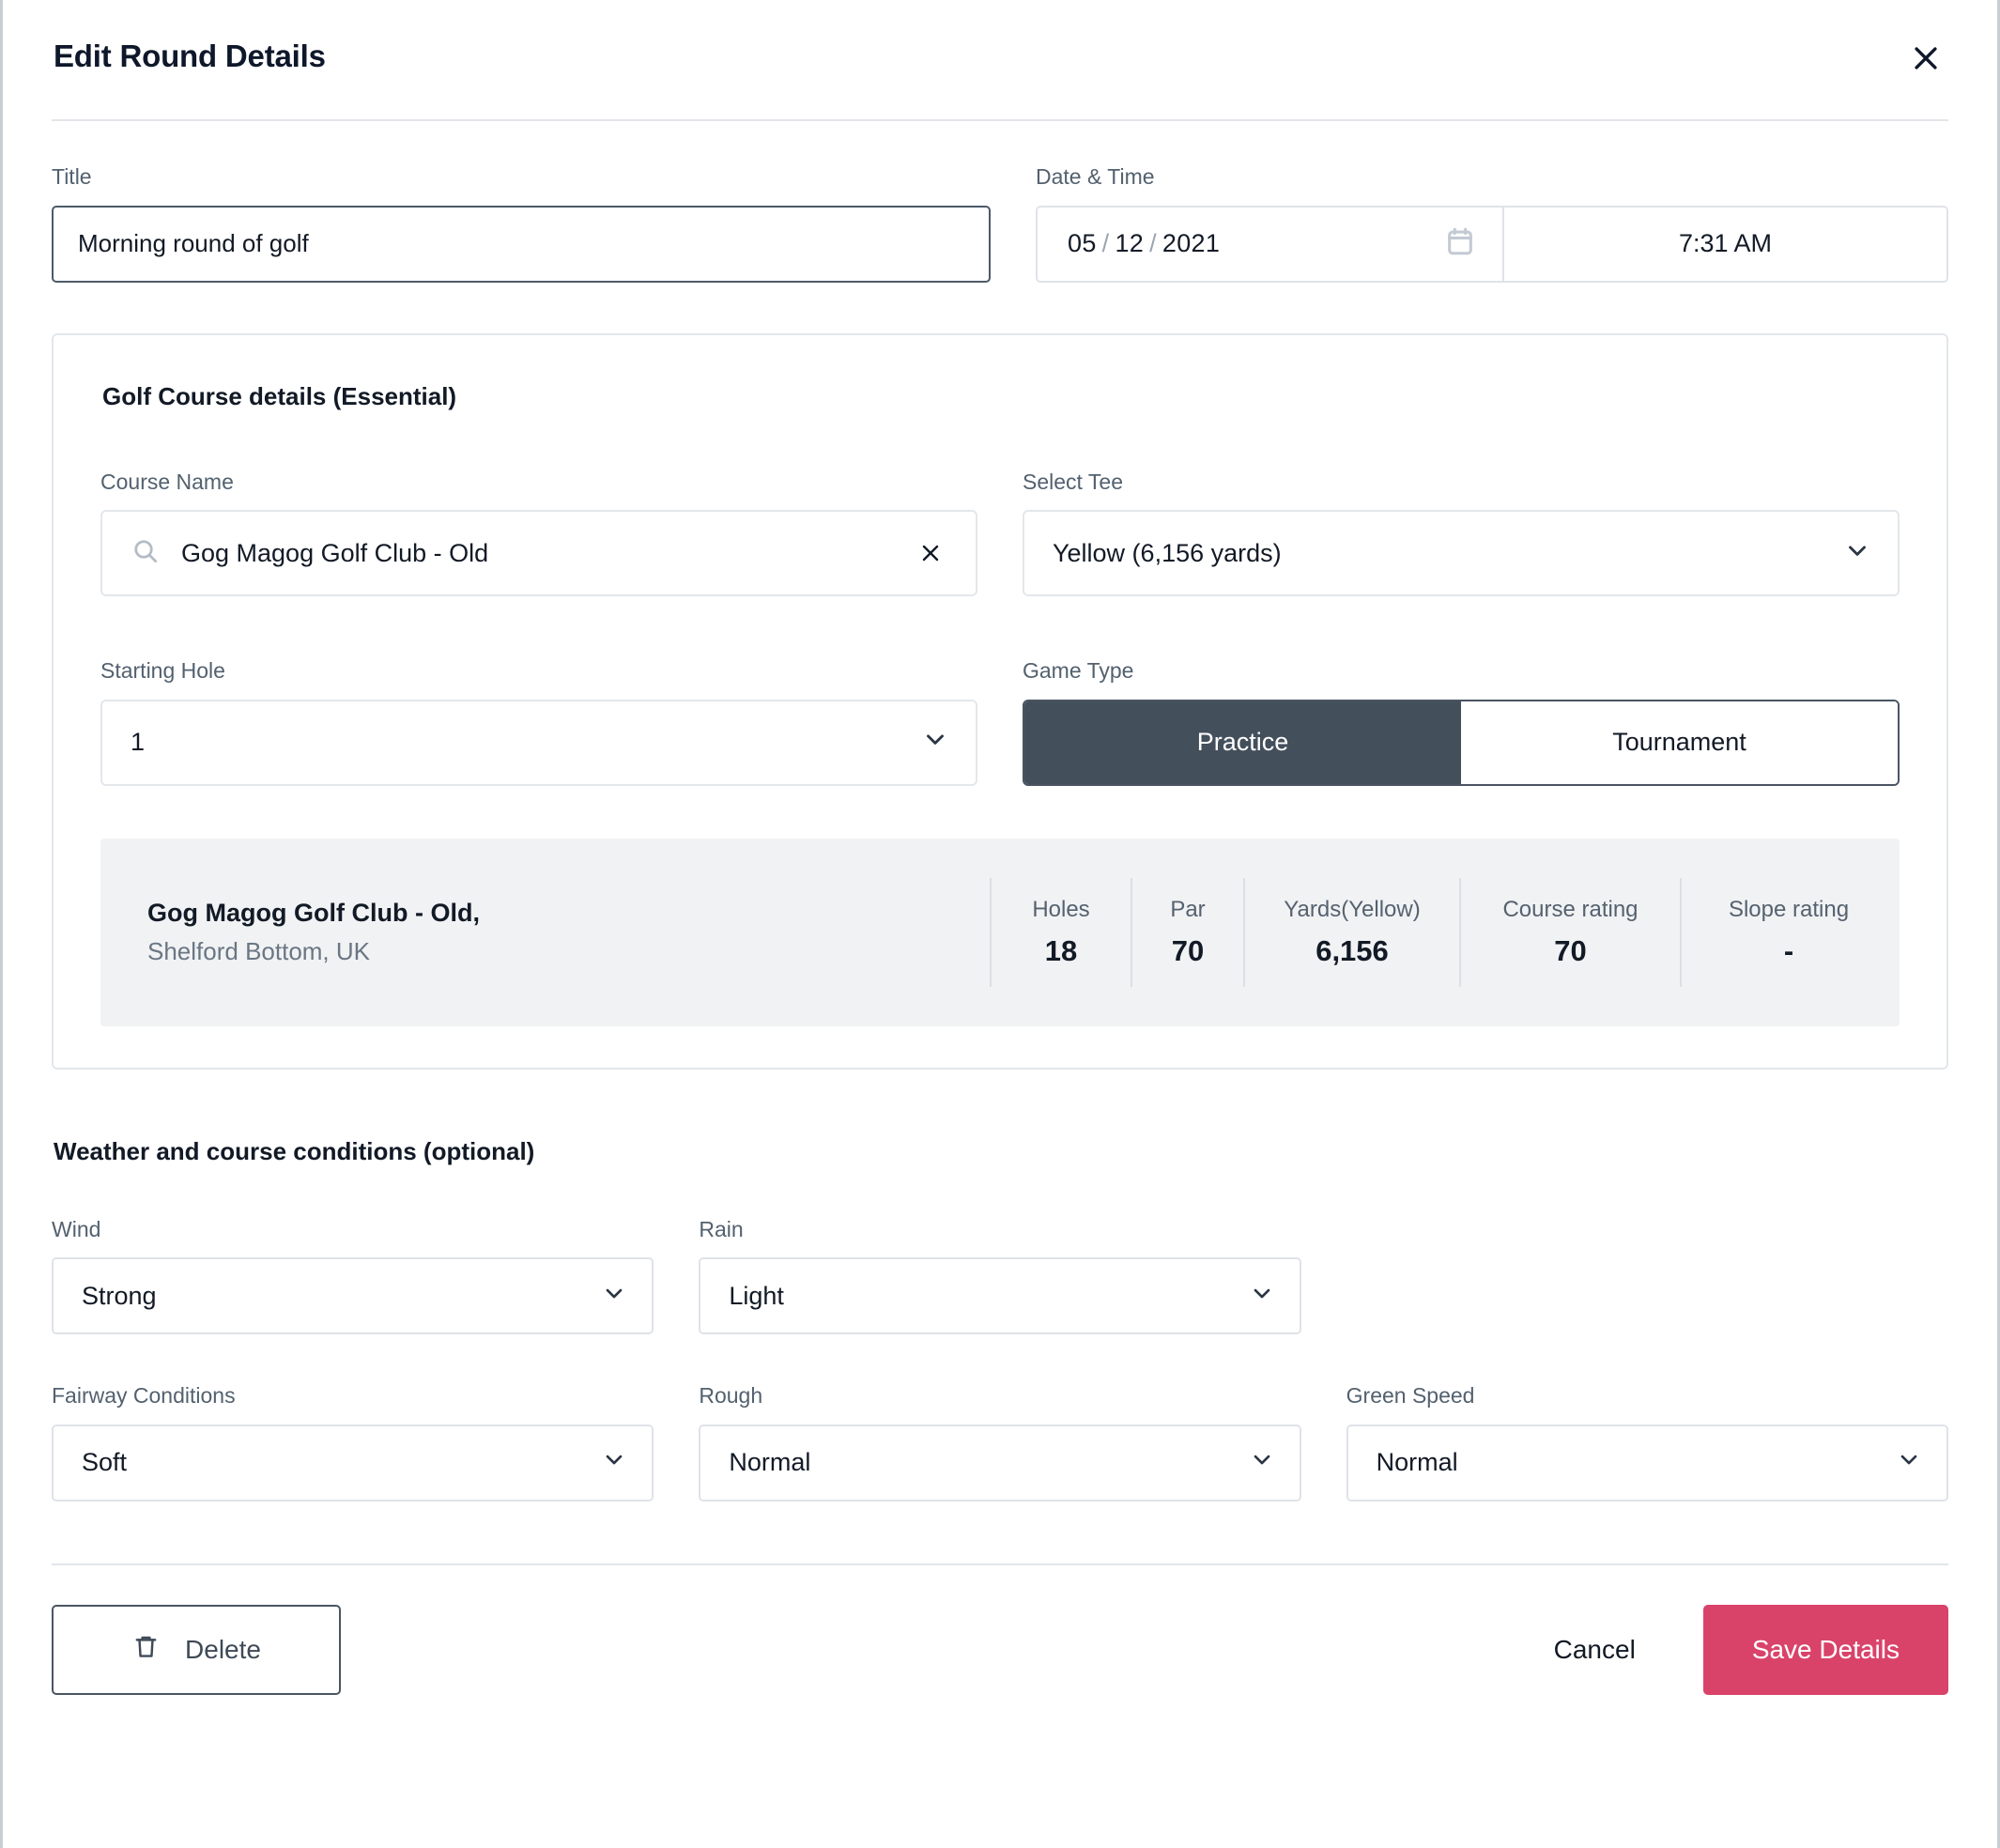 The image size is (2000, 1848). What do you see at coordinates (146, 1650) in the screenshot?
I see `trash-icon` at bounding box center [146, 1650].